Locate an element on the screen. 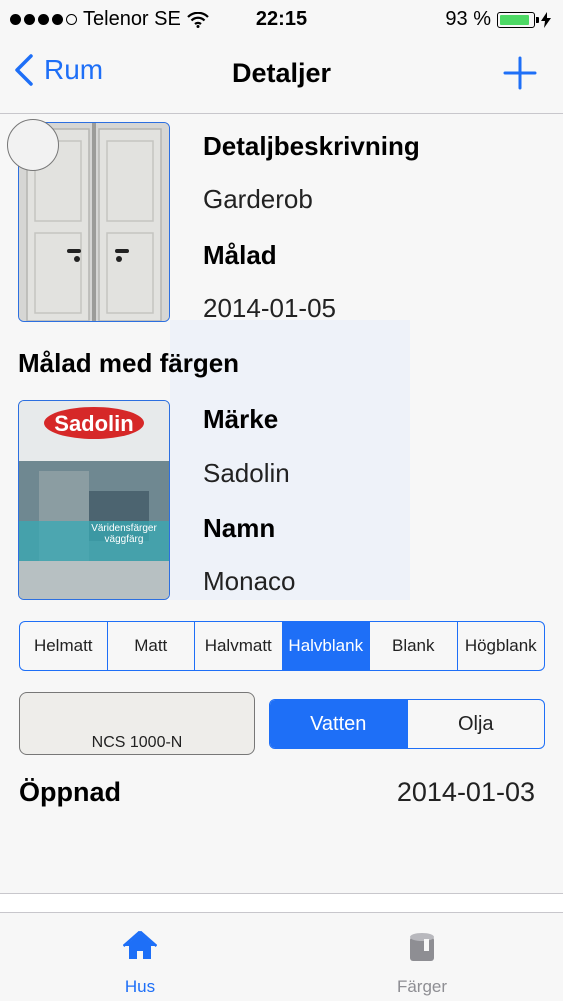  color-code-label: NCS 1000-N is located at coordinates (137, 742).